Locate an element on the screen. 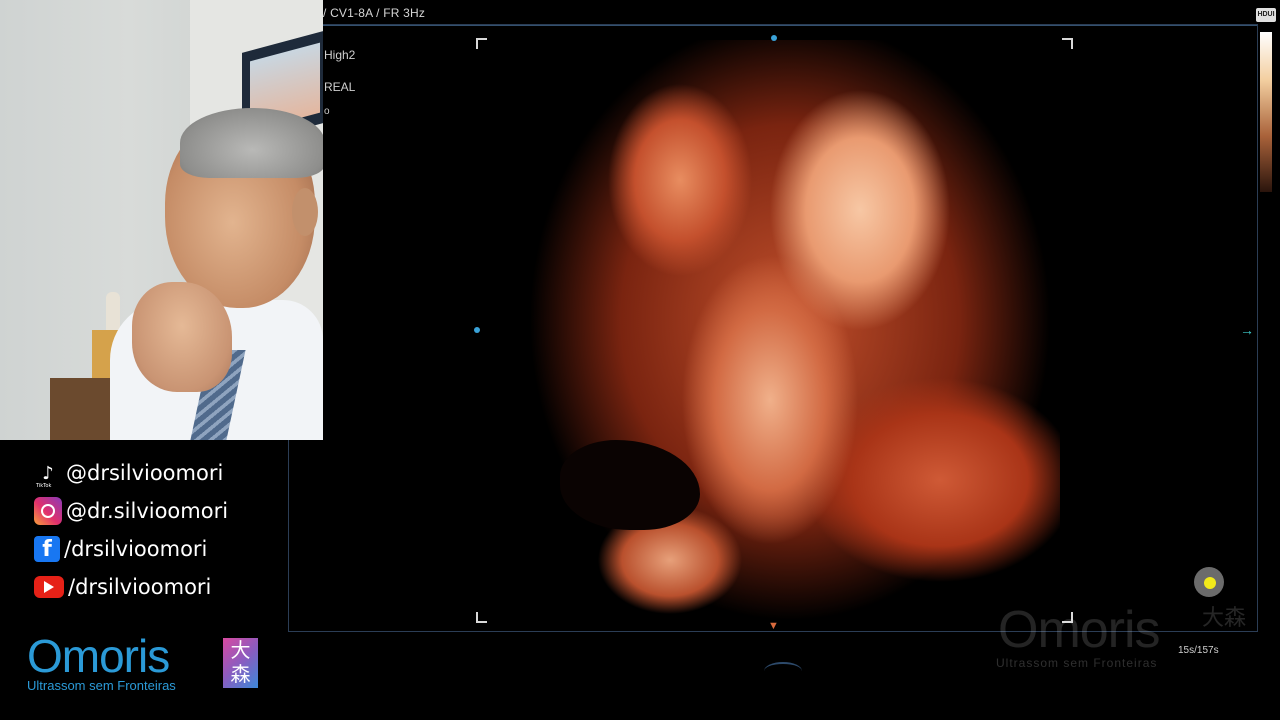  probe-info: / CV1-8A / FR 3Hz is located at coordinates (374, 13).